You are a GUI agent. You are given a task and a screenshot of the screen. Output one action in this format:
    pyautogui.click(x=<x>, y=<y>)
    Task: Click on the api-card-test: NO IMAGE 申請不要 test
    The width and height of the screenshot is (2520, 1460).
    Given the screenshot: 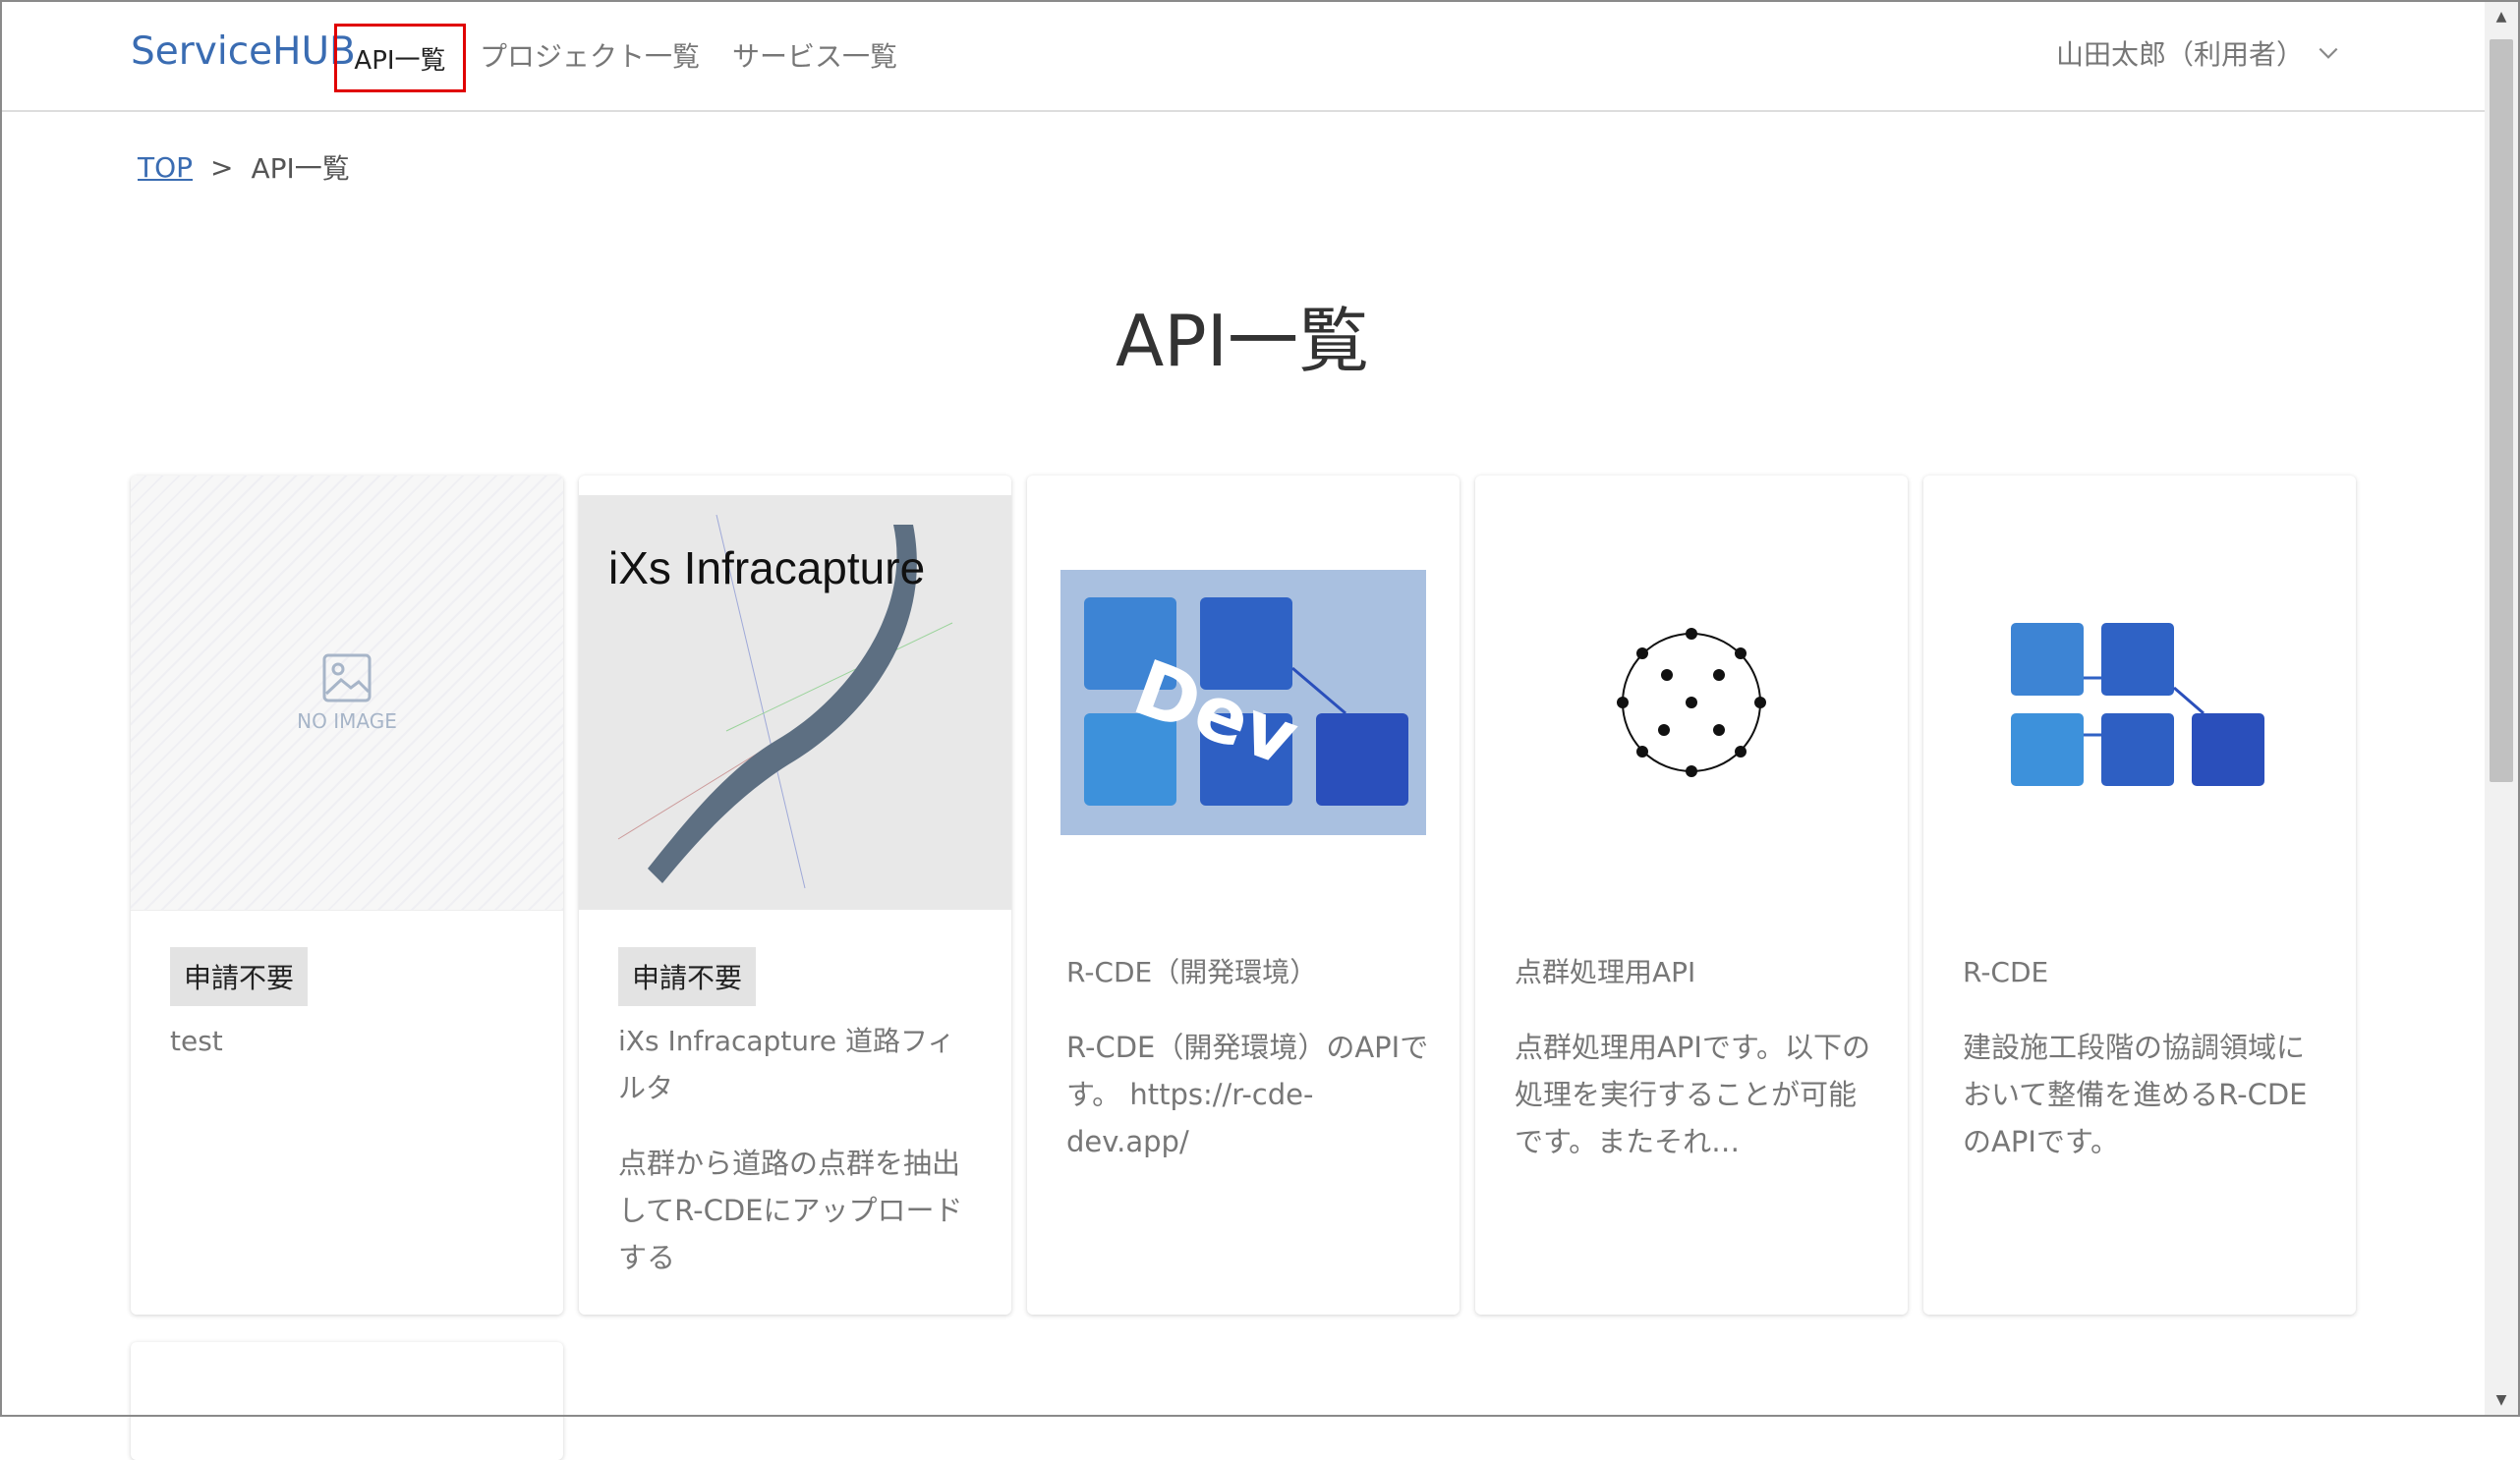 What is the action you would take?
    pyautogui.click(x=347, y=895)
    